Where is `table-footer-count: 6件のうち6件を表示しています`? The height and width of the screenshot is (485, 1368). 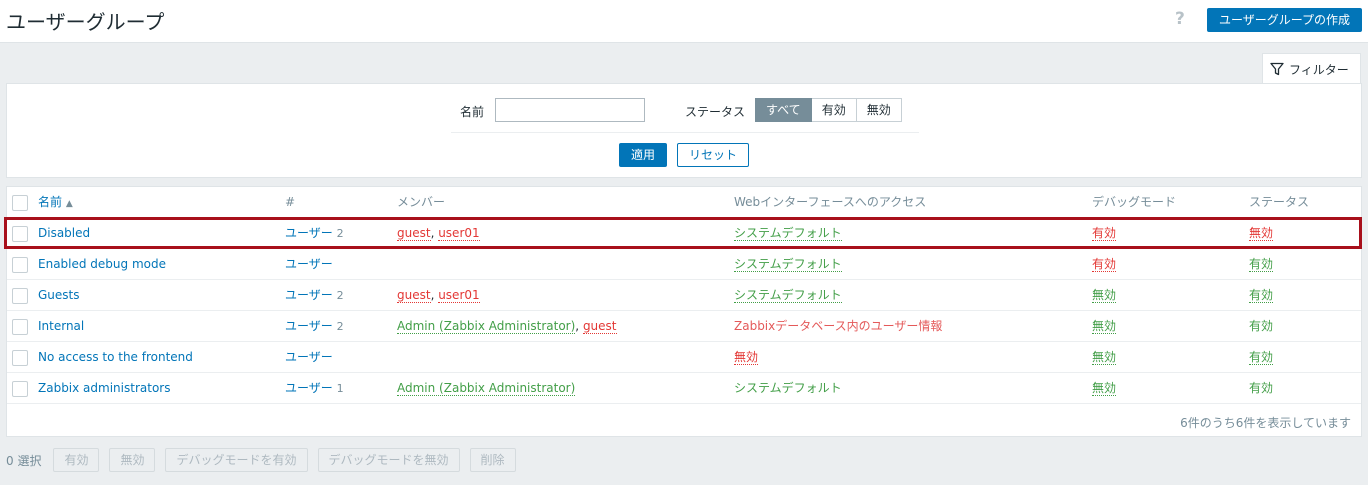
table-footer-count: 6件のうち6件を表示しています is located at coordinates (1265, 423).